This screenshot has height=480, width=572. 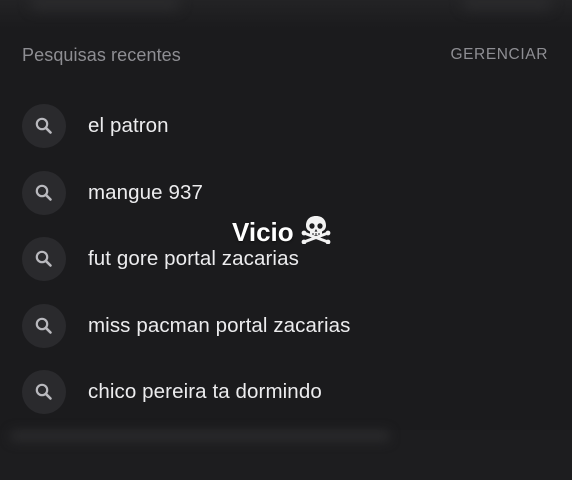 I want to click on list-item: miss pacman portal zacarias, so click(x=282, y=337).